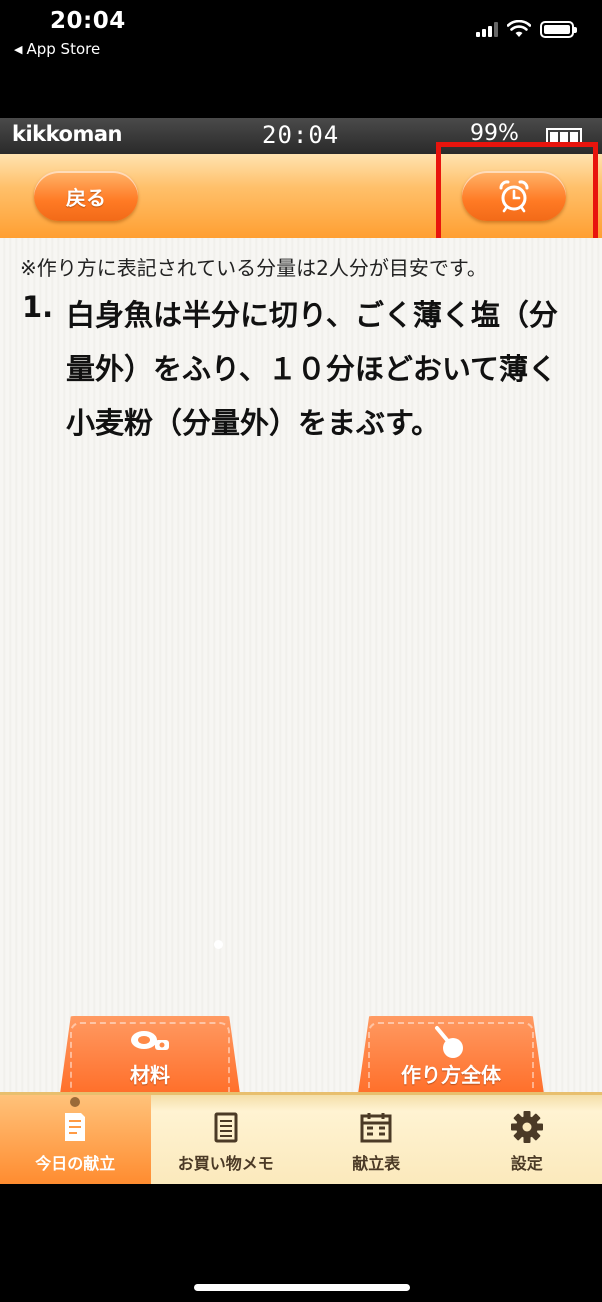 This screenshot has height=1302, width=602. Describe the element at coordinates (18, 49) in the screenshot. I see `back-triangle-icon: ◀` at that location.